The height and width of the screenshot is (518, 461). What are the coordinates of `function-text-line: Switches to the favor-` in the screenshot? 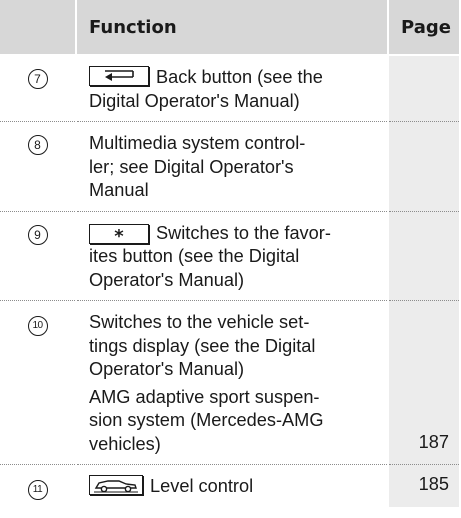 It's located at (243, 232).